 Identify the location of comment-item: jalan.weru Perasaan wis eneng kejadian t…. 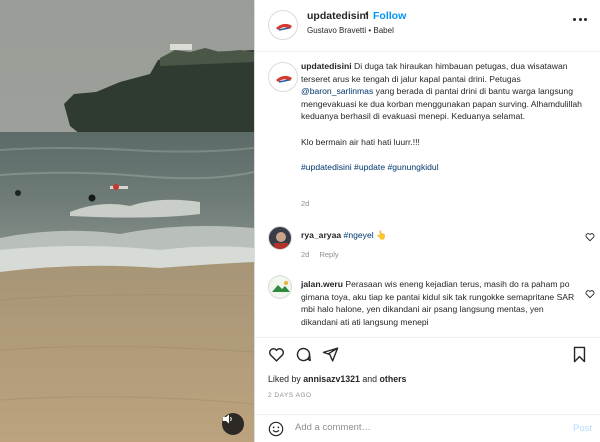
(427, 306).